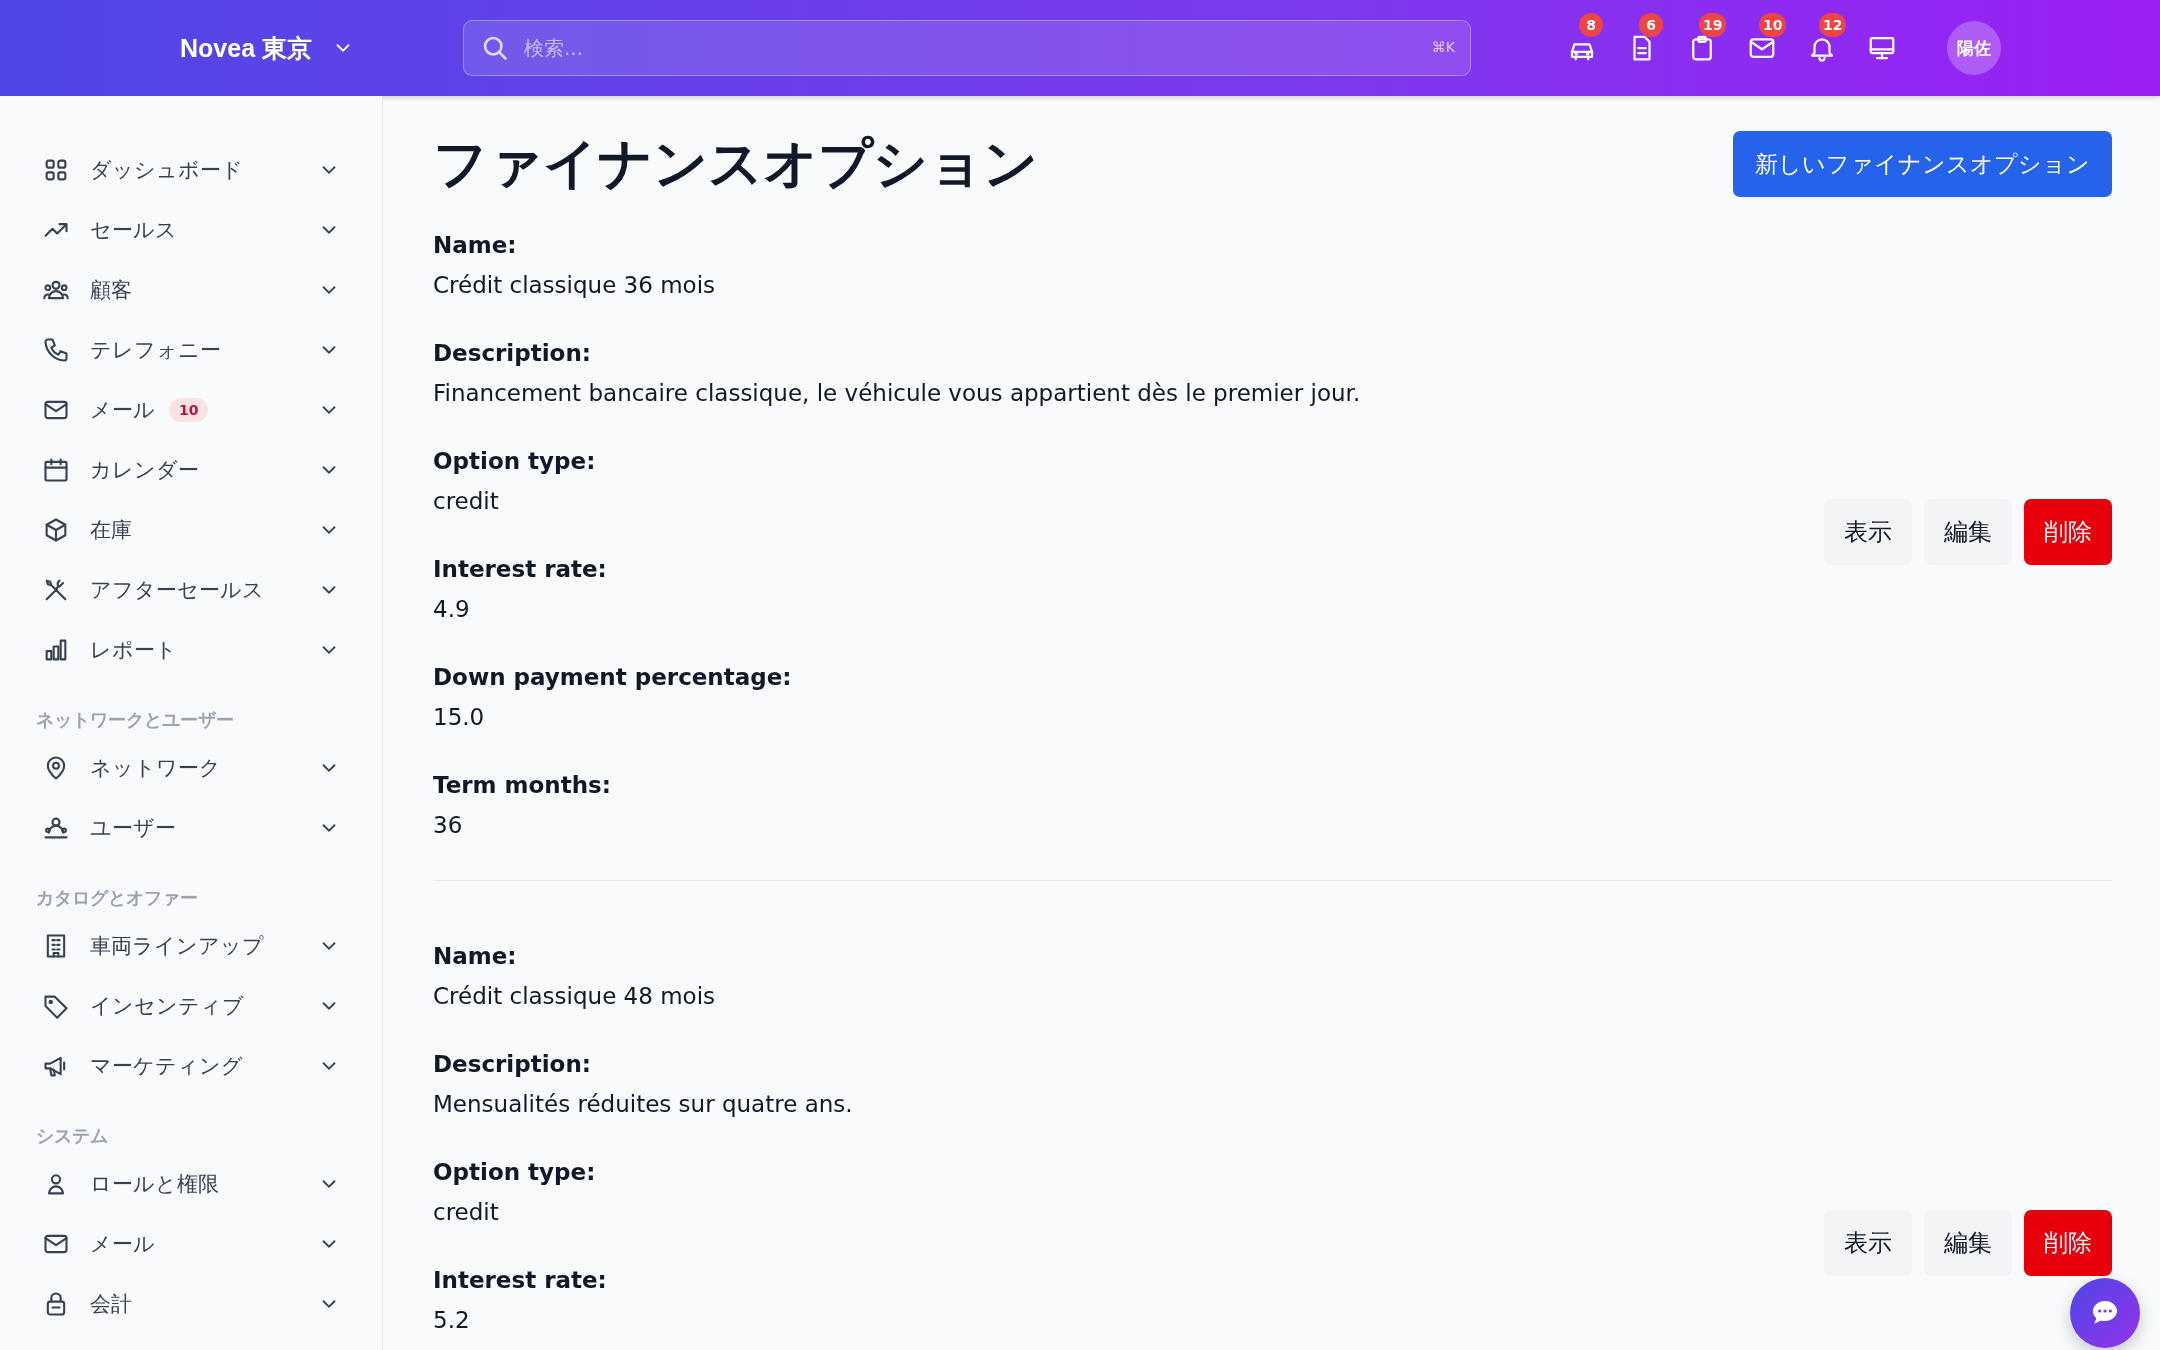 This screenshot has width=2160, height=1350. I want to click on field-value: Crédit classique 36 mois, so click(575, 285).